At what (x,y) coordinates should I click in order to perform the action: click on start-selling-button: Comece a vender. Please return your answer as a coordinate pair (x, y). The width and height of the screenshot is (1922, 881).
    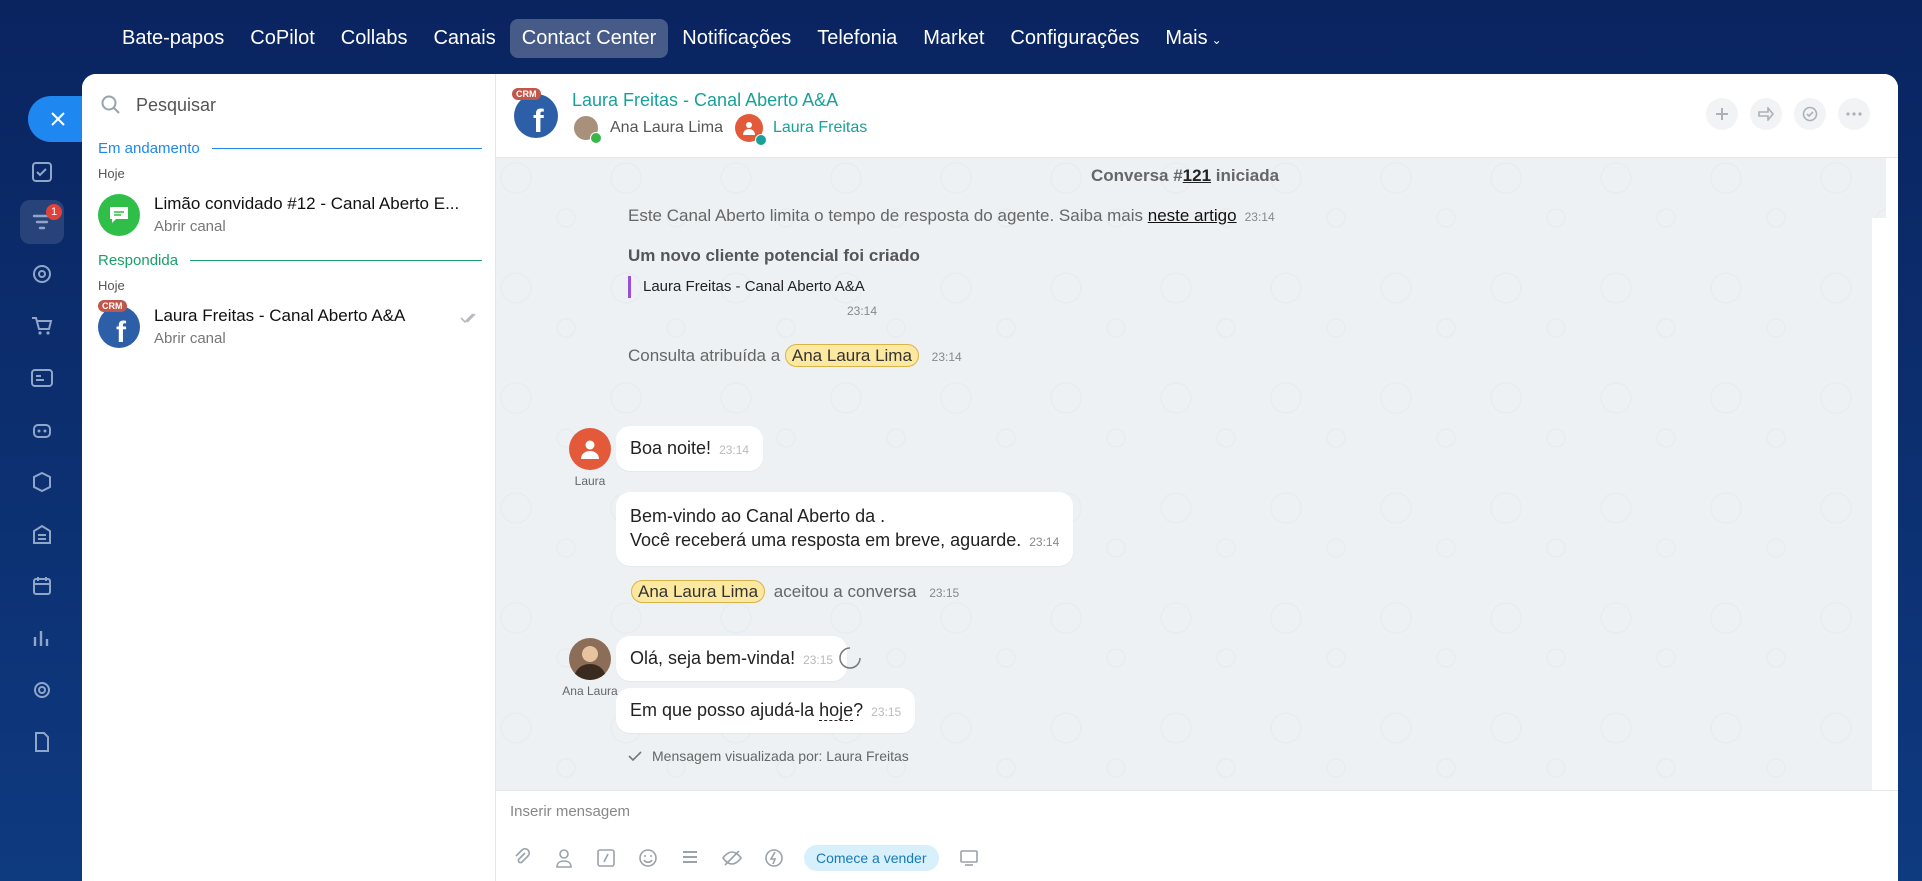
    Looking at the image, I should click on (871, 858).